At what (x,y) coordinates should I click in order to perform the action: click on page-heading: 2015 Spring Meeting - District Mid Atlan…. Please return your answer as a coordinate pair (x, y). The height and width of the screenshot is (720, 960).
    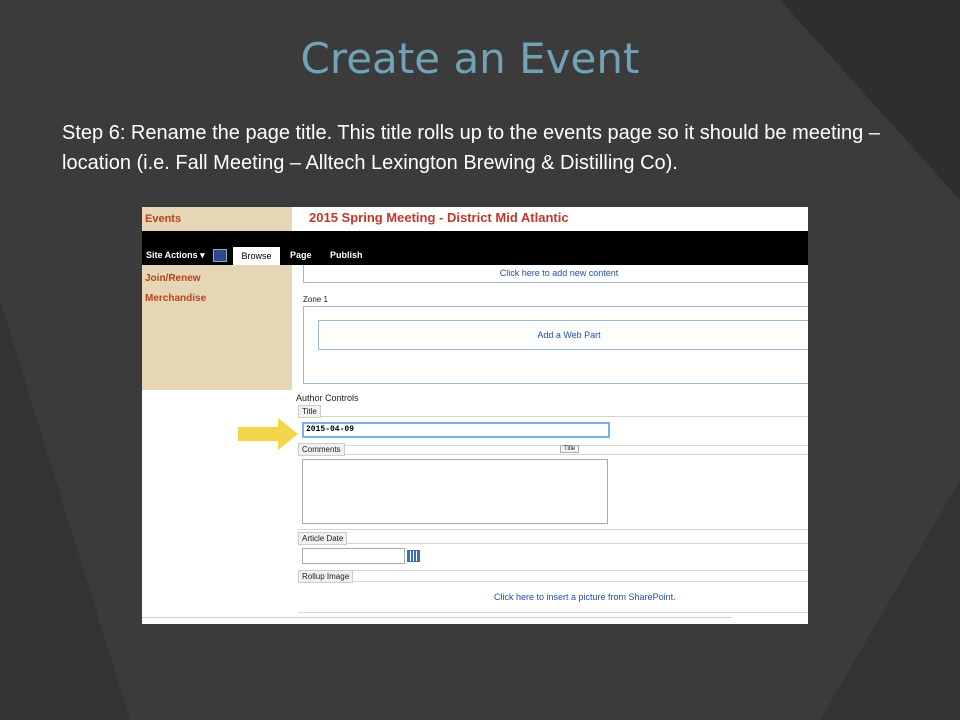
    Looking at the image, I should click on (439, 217).